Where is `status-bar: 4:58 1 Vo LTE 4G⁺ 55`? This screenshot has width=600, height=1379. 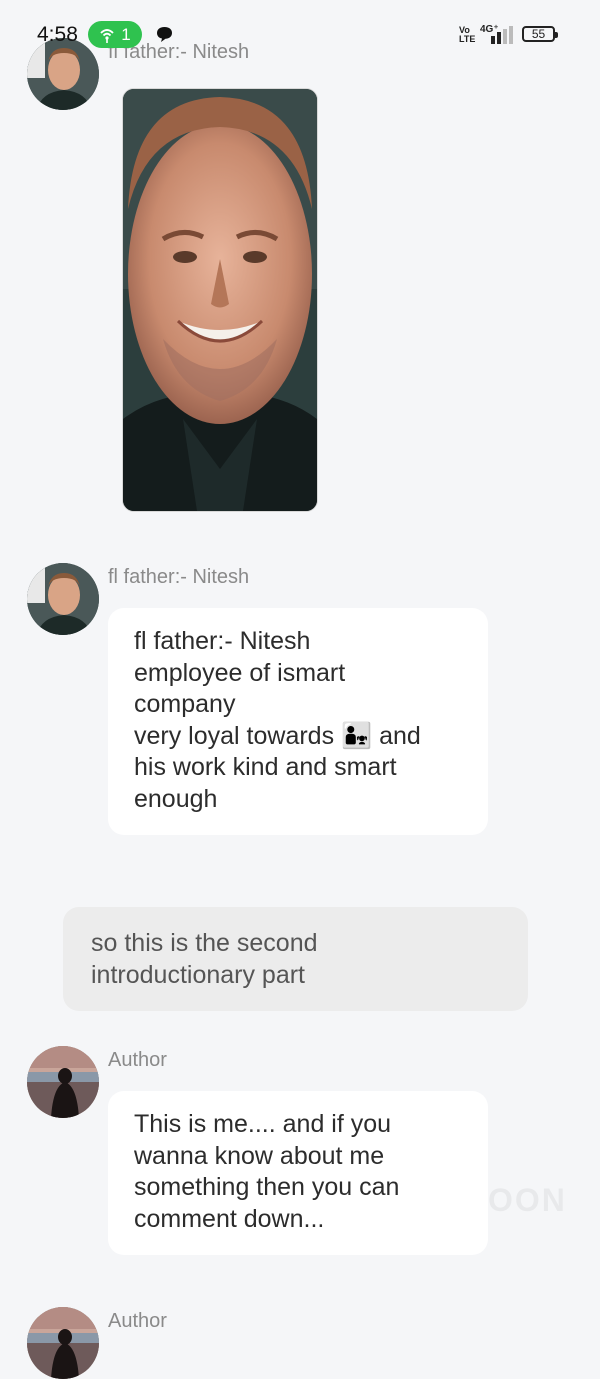
status-bar: 4:58 1 Vo LTE 4G⁺ 55 is located at coordinates (300, 25).